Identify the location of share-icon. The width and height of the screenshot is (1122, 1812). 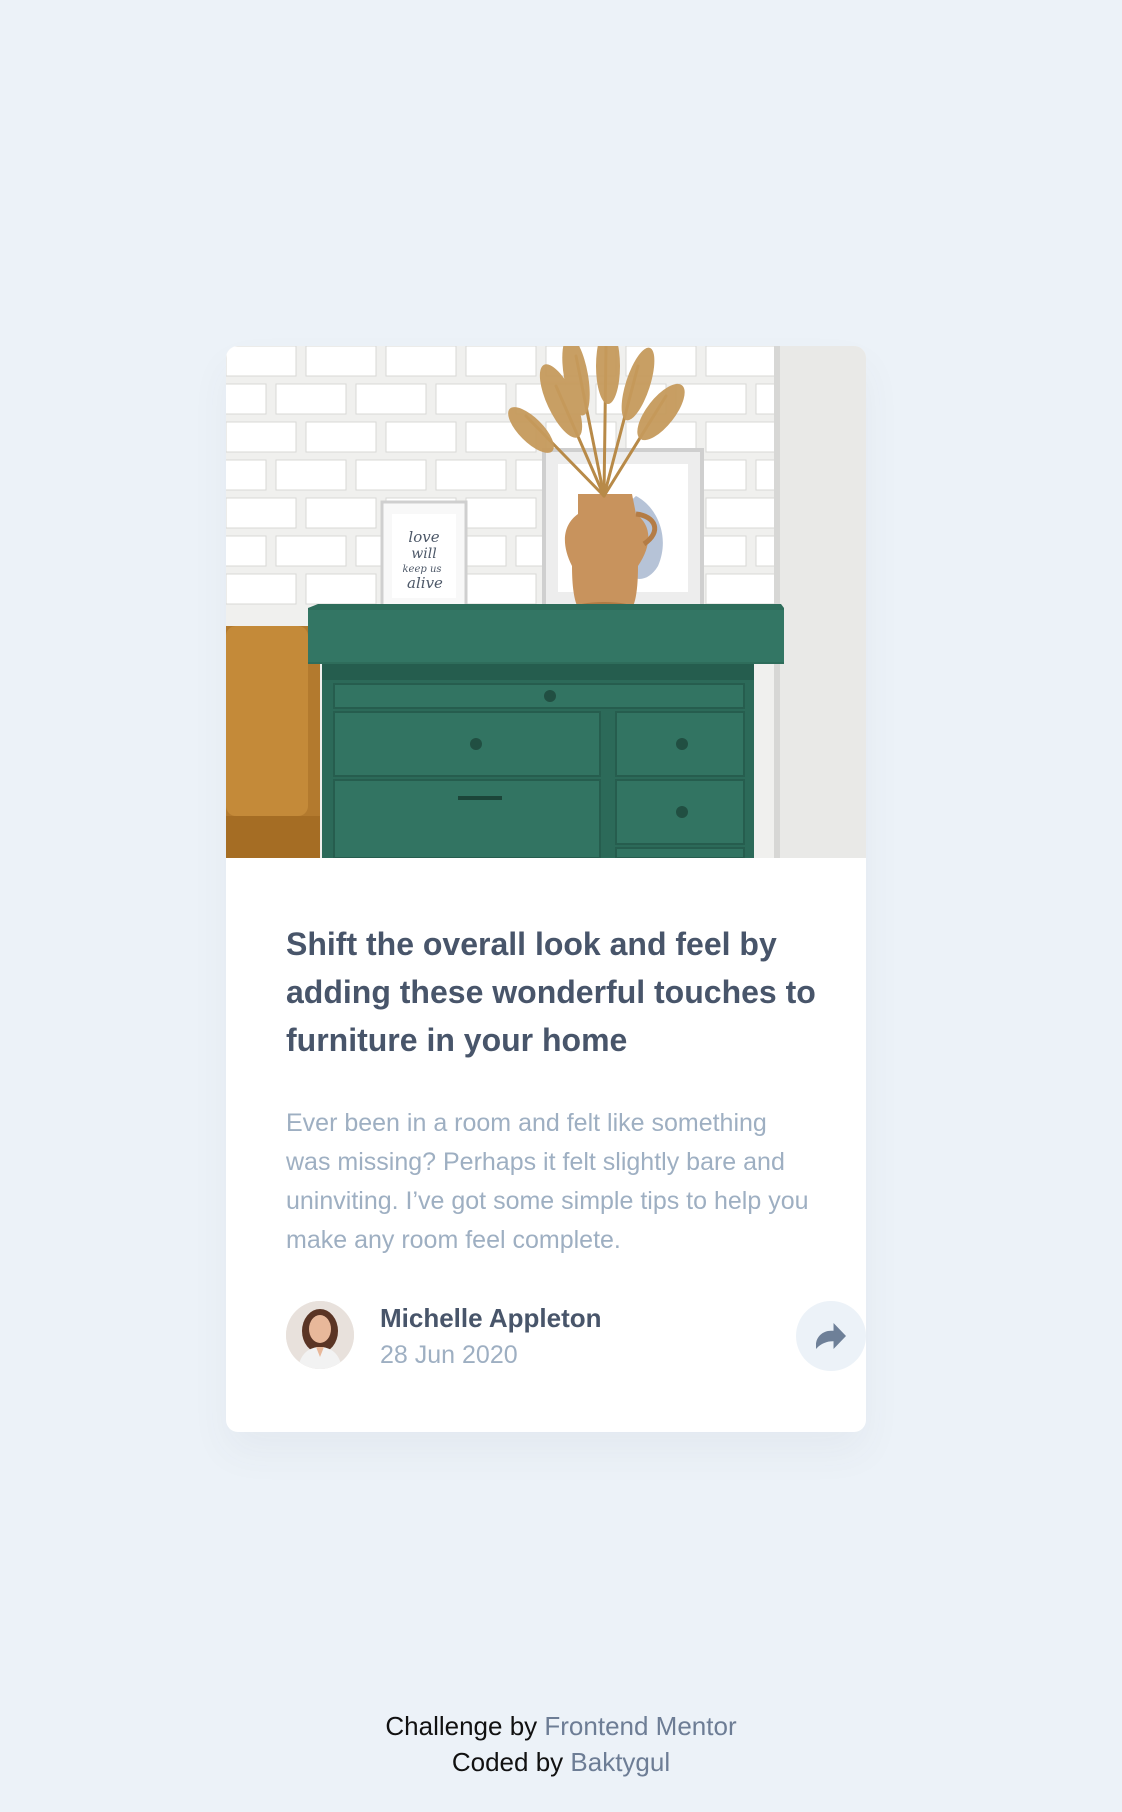
(831, 1336).